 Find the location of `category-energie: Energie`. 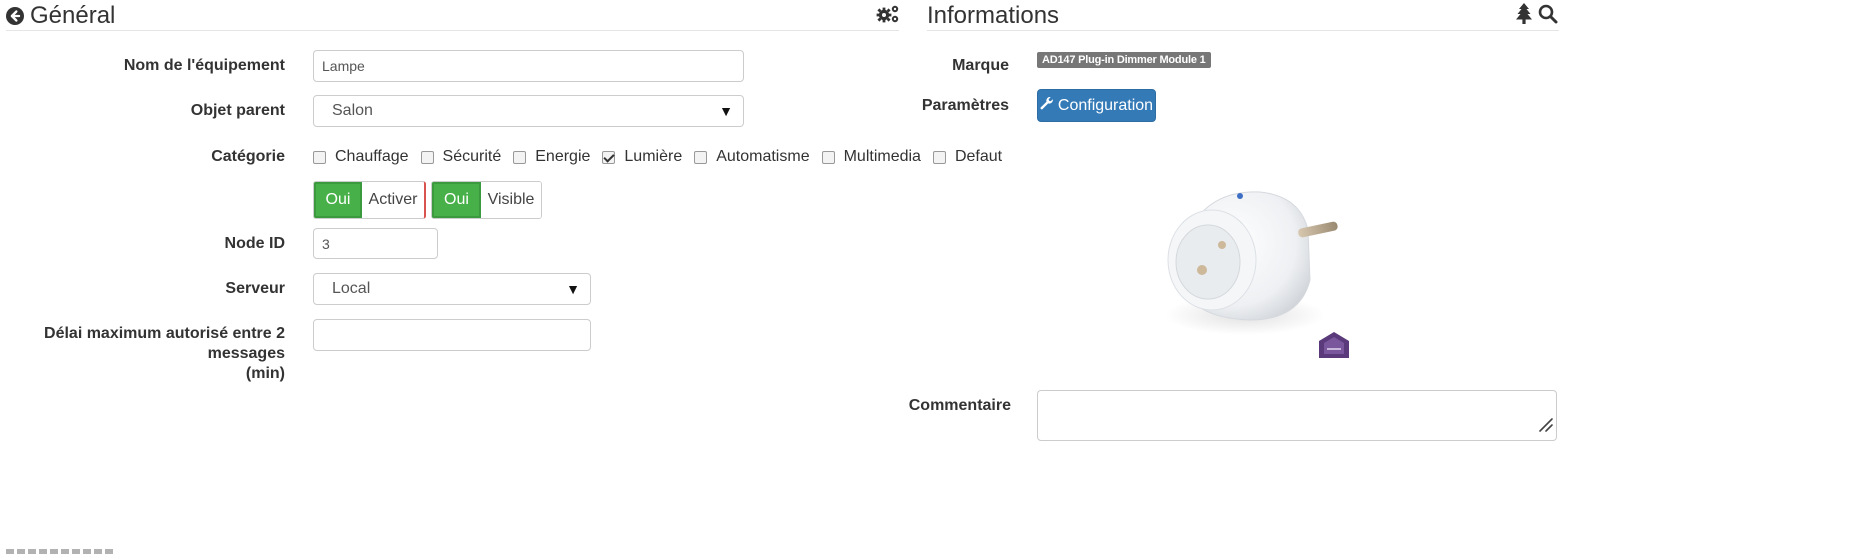

category-energie: Energie is located at coordinates (551, 157).